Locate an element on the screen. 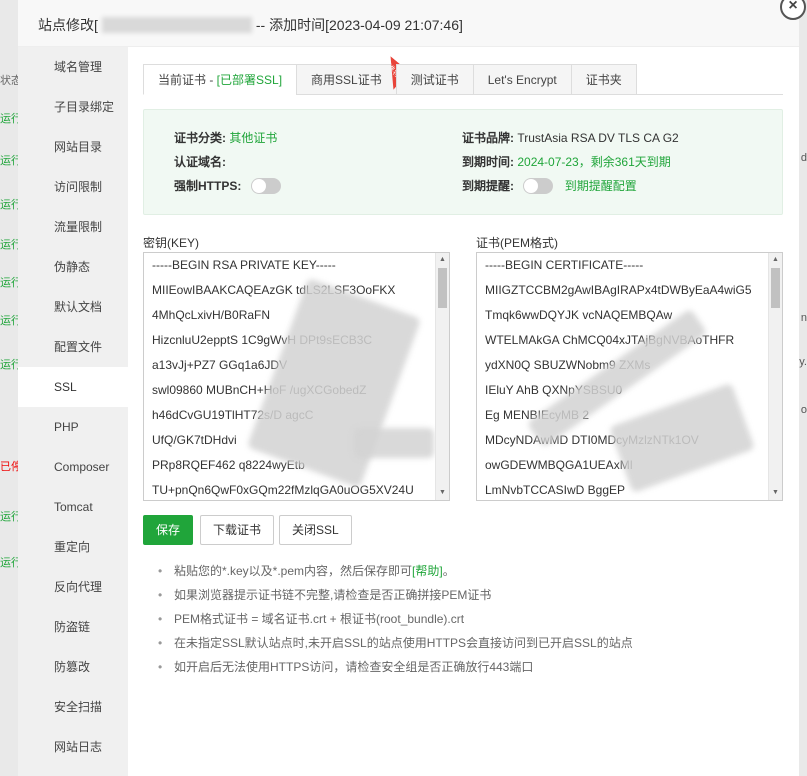 This screenshot has width=807, height=776. cert-category-row: 证书分类: 其他证书 is located at coordinates (225, 138).